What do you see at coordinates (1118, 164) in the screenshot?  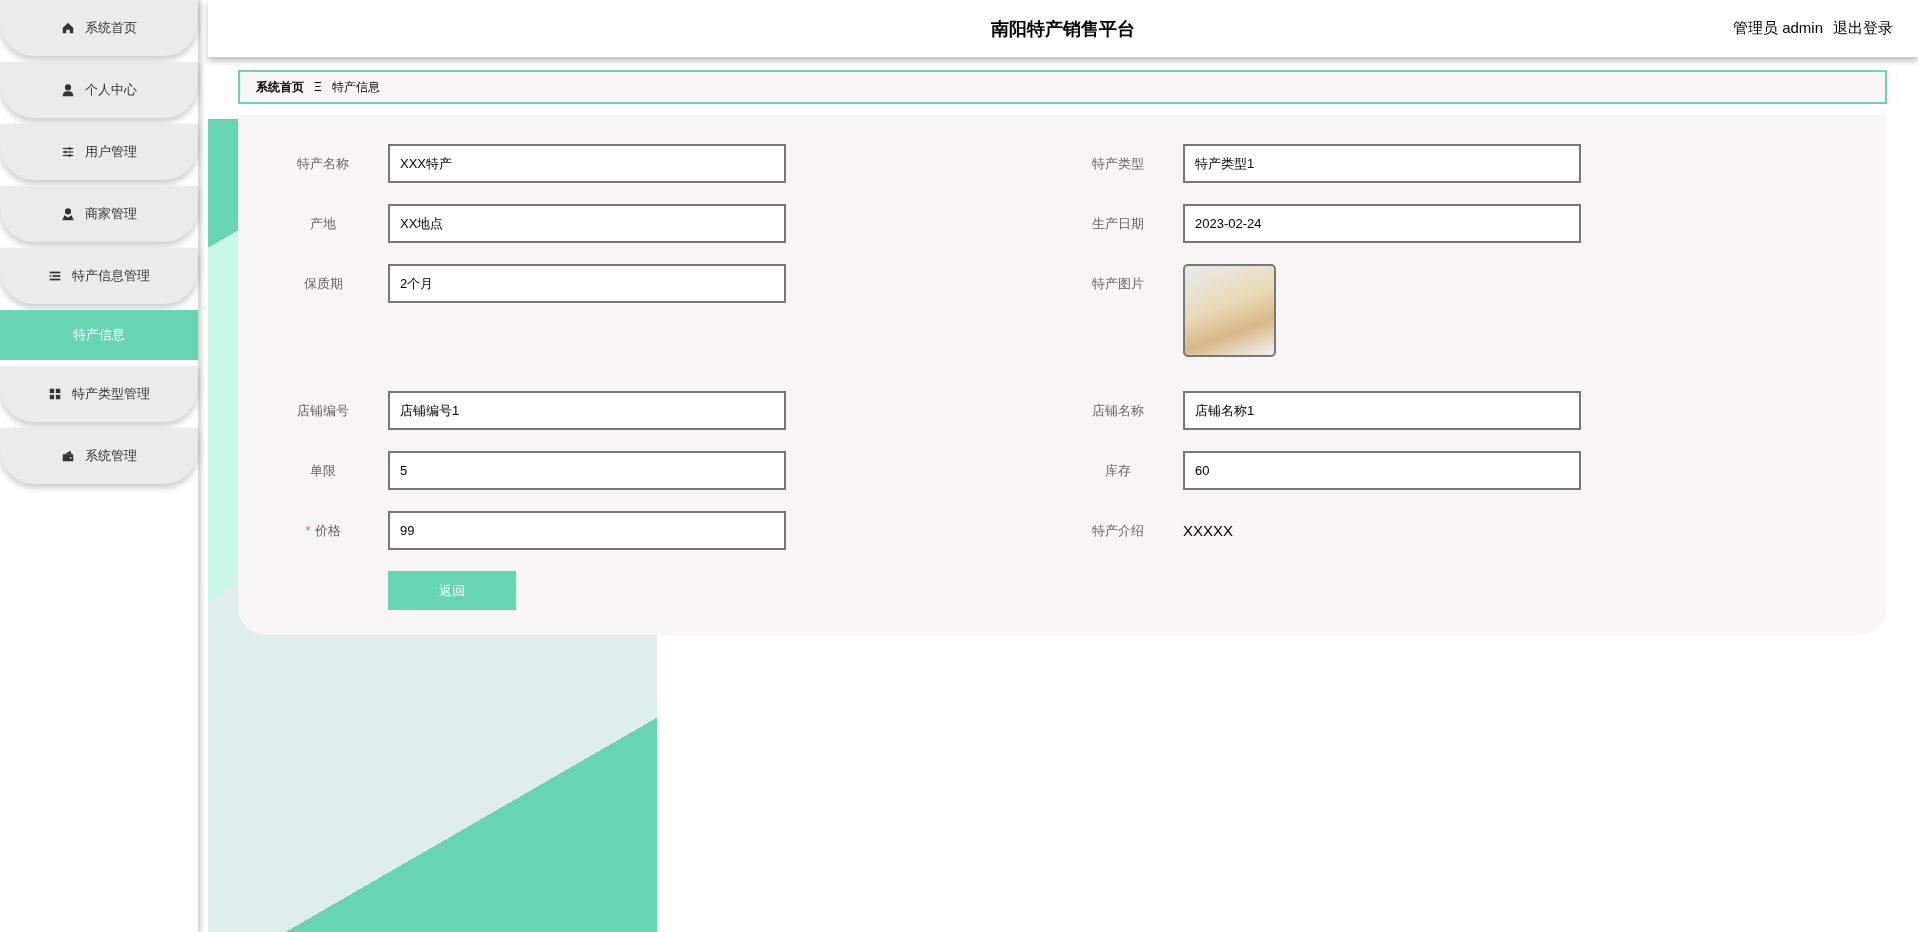 I see `field-label: 特产类型` at bounding box center [1118, 164].